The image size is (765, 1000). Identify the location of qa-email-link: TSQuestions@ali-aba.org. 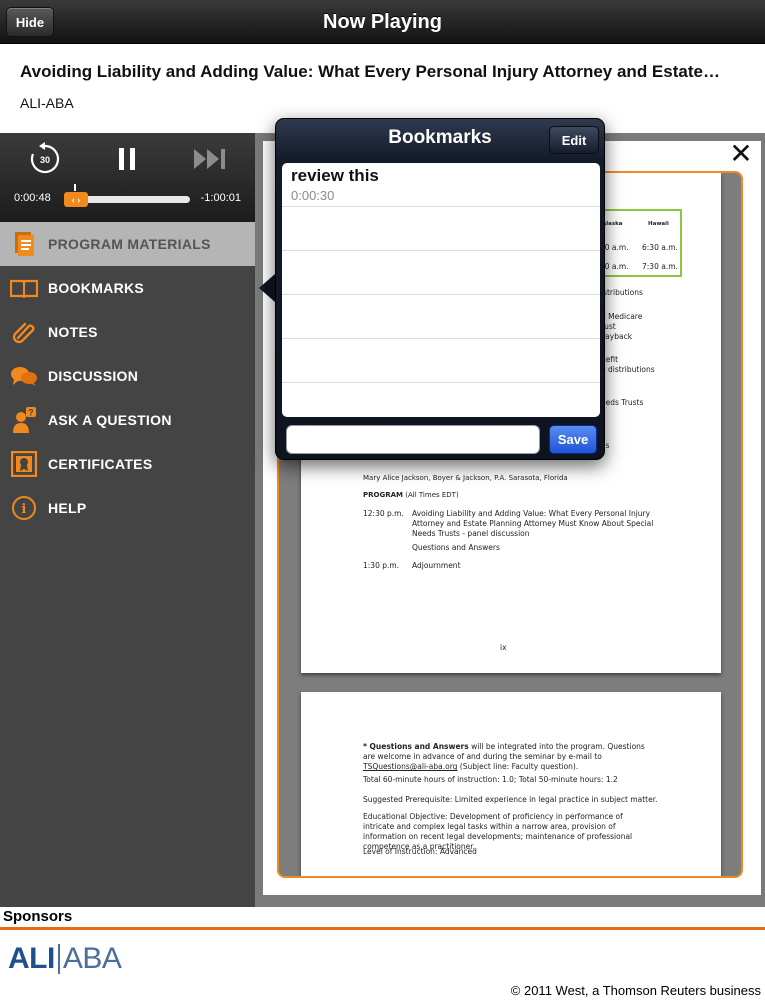
(410, 766).